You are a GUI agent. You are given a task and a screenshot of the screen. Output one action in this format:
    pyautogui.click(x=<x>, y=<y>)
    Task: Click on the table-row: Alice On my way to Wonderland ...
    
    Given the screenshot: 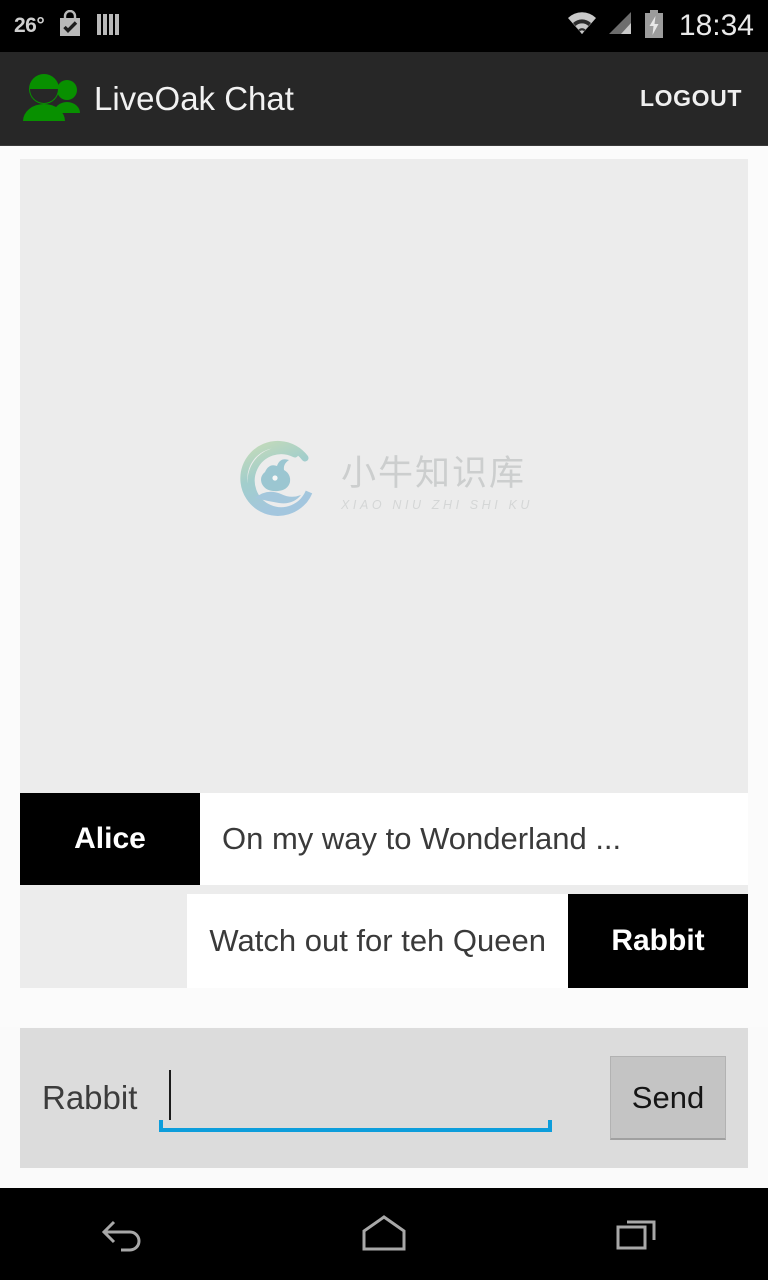 What is the action you would take?
    pyautogui.click(x=384, y=839)
    